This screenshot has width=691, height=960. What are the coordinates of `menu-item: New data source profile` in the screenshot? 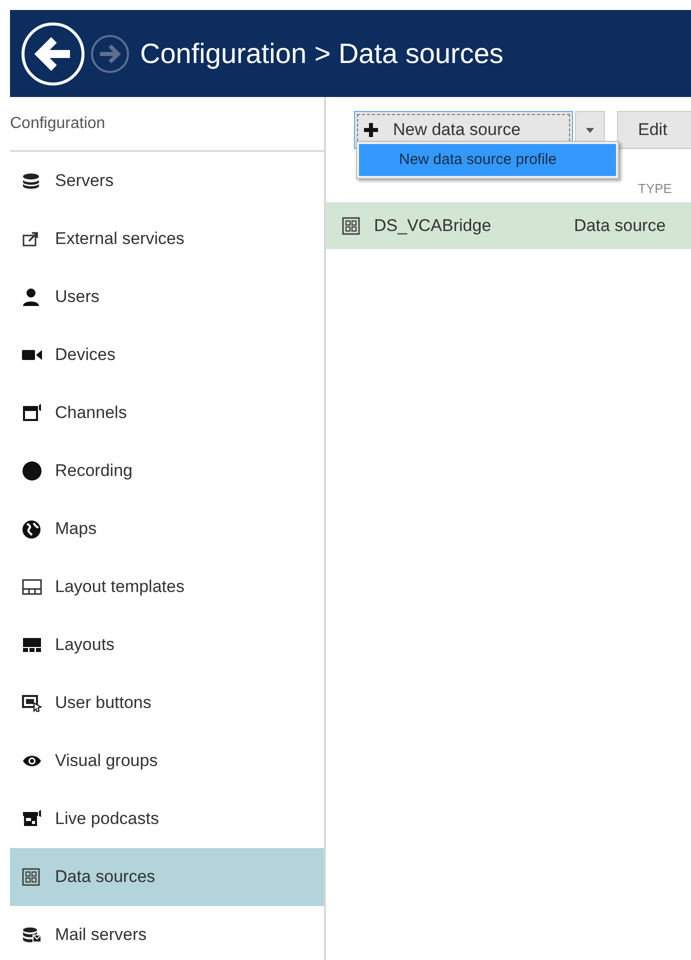 It's located at (487, 160).